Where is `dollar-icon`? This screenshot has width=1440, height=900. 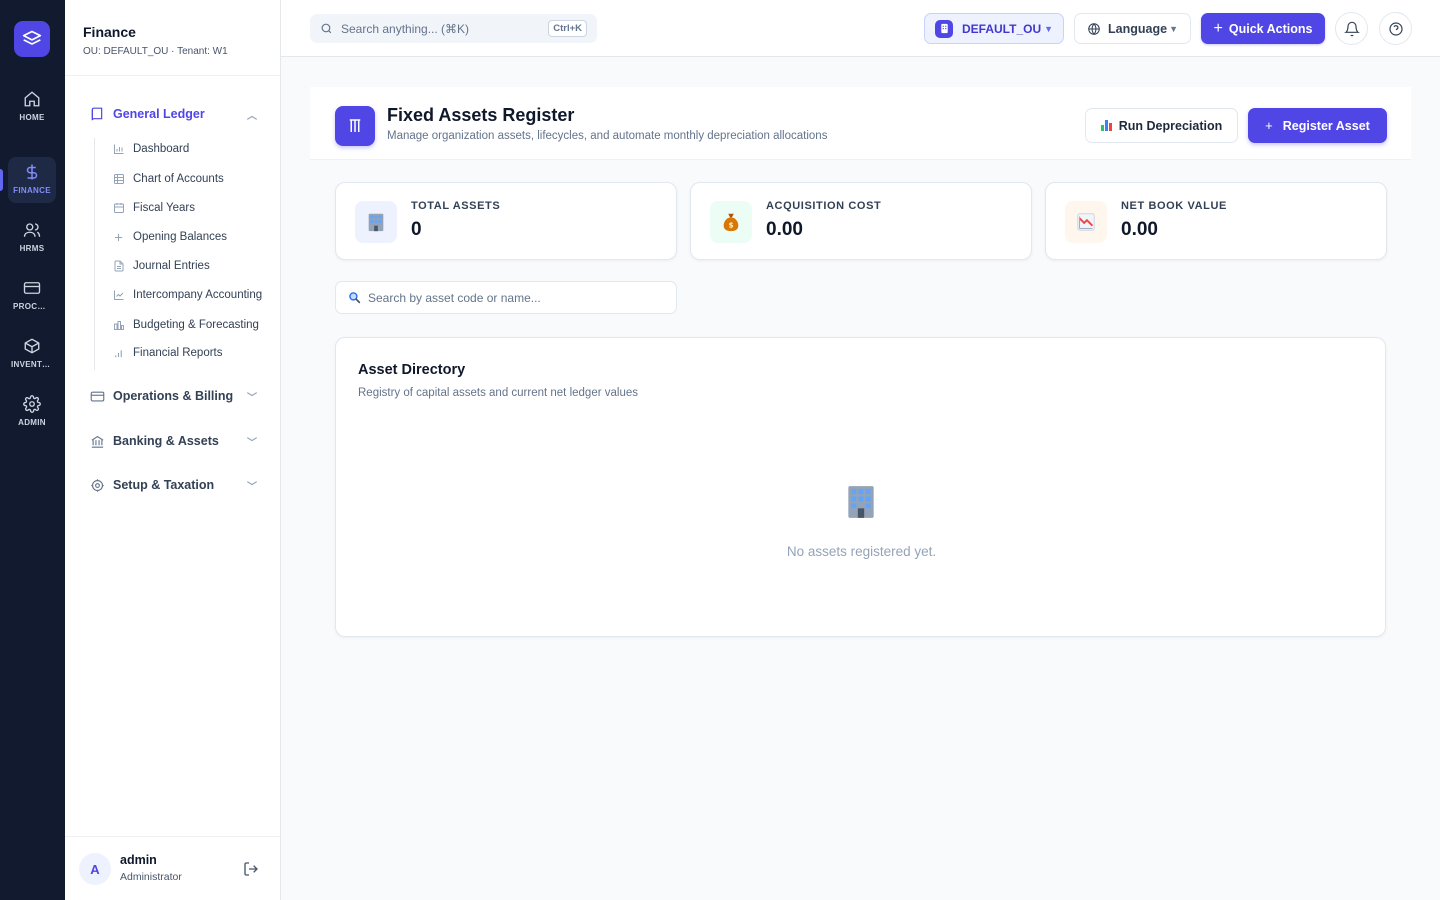 dollar-icon is located at coordinates (32, 172).